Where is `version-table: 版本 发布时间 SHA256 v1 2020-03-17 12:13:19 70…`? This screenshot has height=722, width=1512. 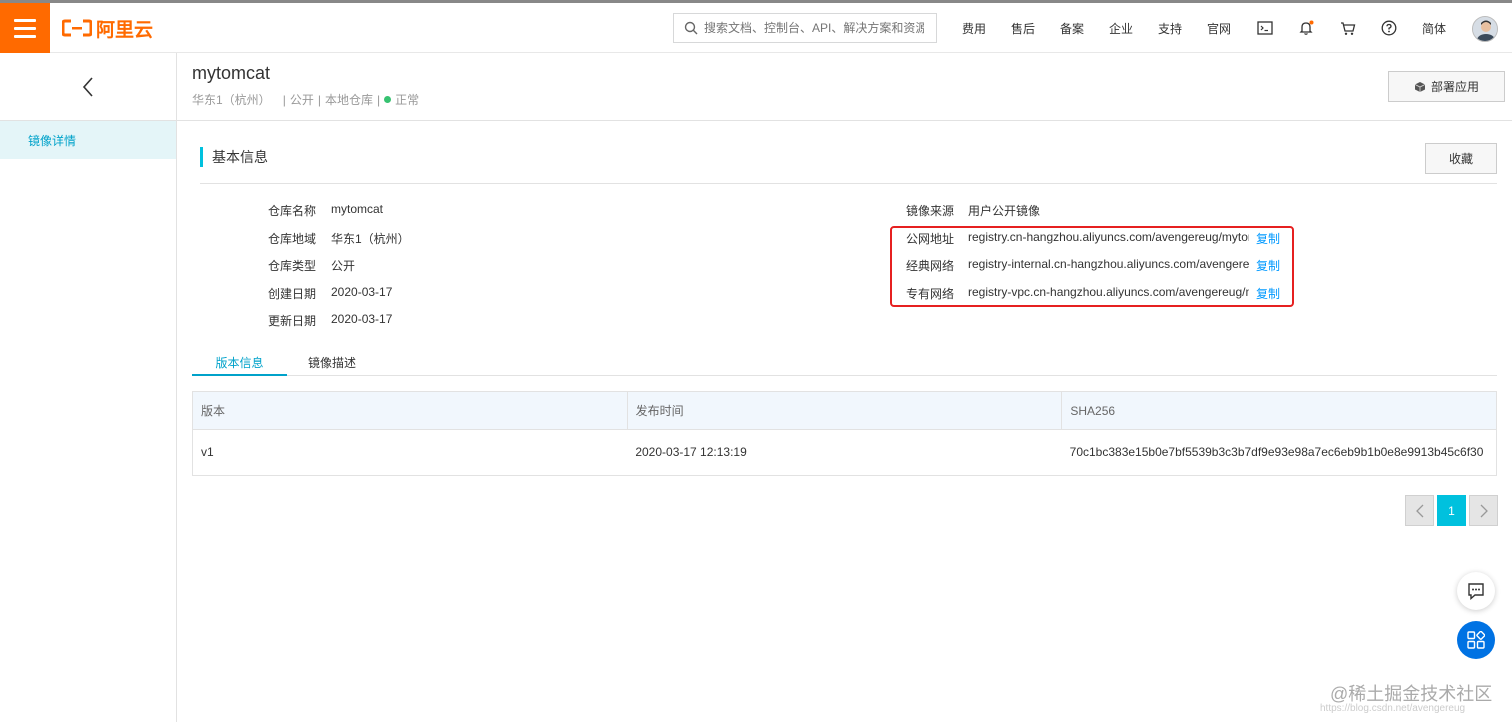 version-table: 版本 发布时间 SHA256 v1 2020-03-17 12:13:19 70… is located at coordinates (844, 433).